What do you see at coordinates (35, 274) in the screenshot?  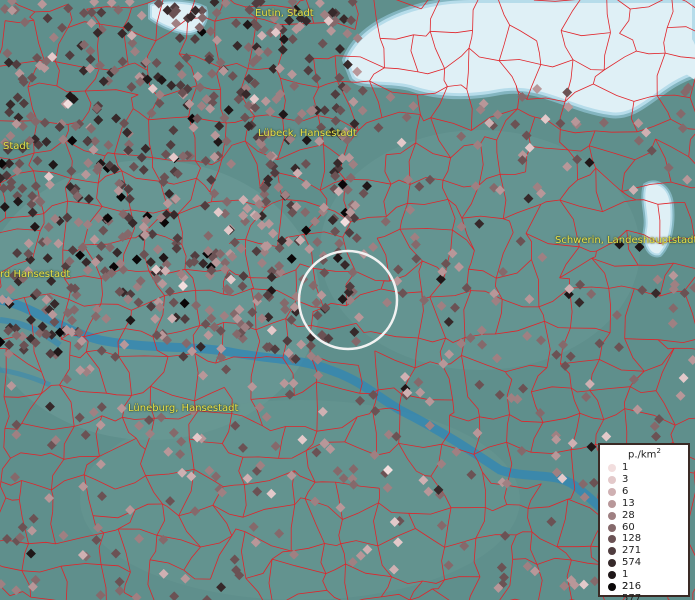 I see `city-label-hamburg: rd Hansestadt` at bounding box center [35, 274].